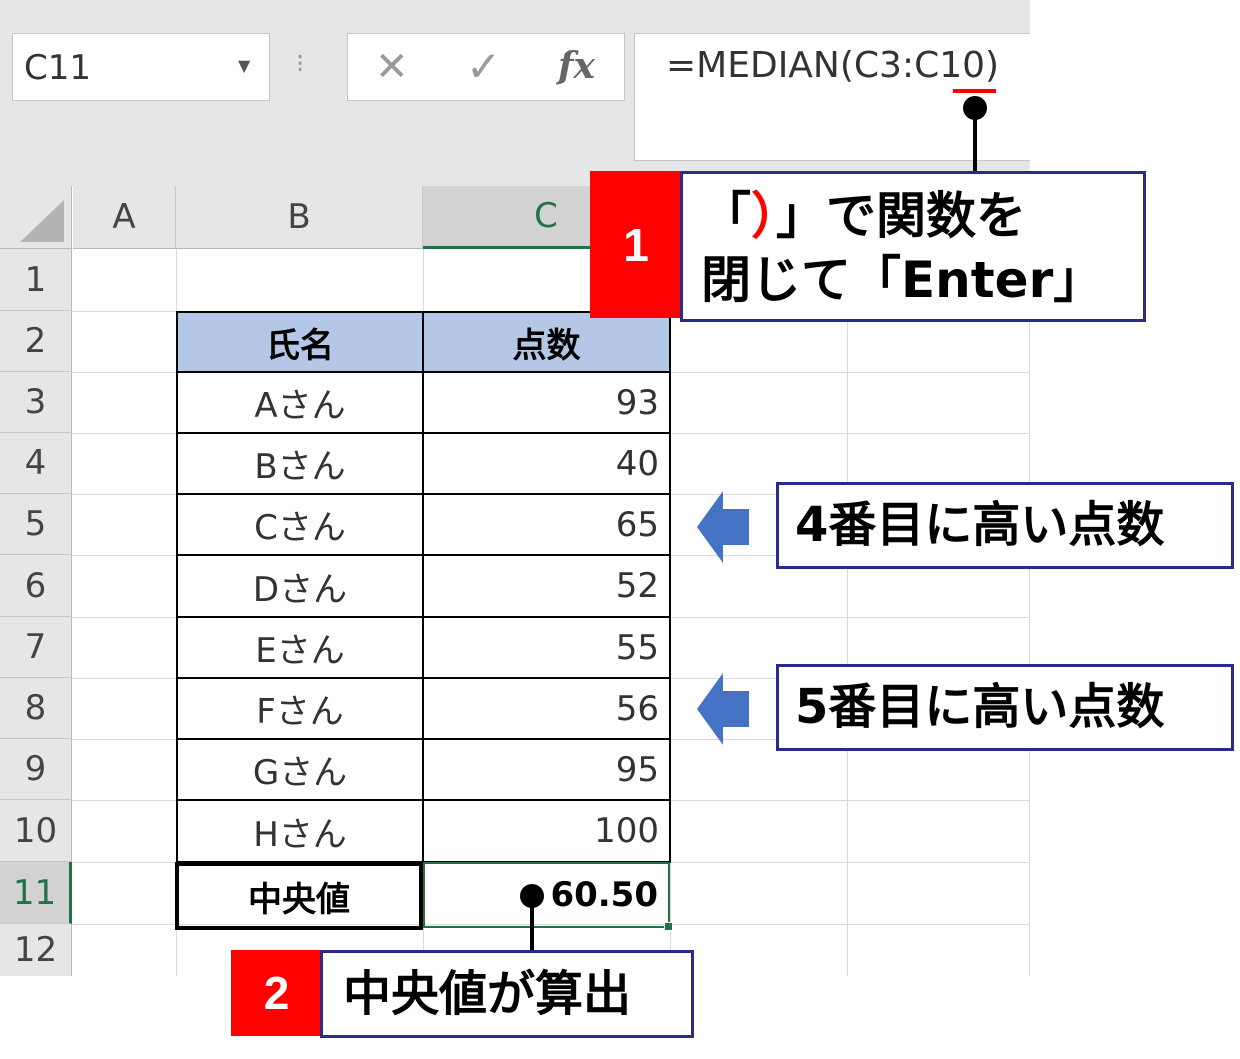  I want to click on closing-paren-highlight, so click(974, 91).